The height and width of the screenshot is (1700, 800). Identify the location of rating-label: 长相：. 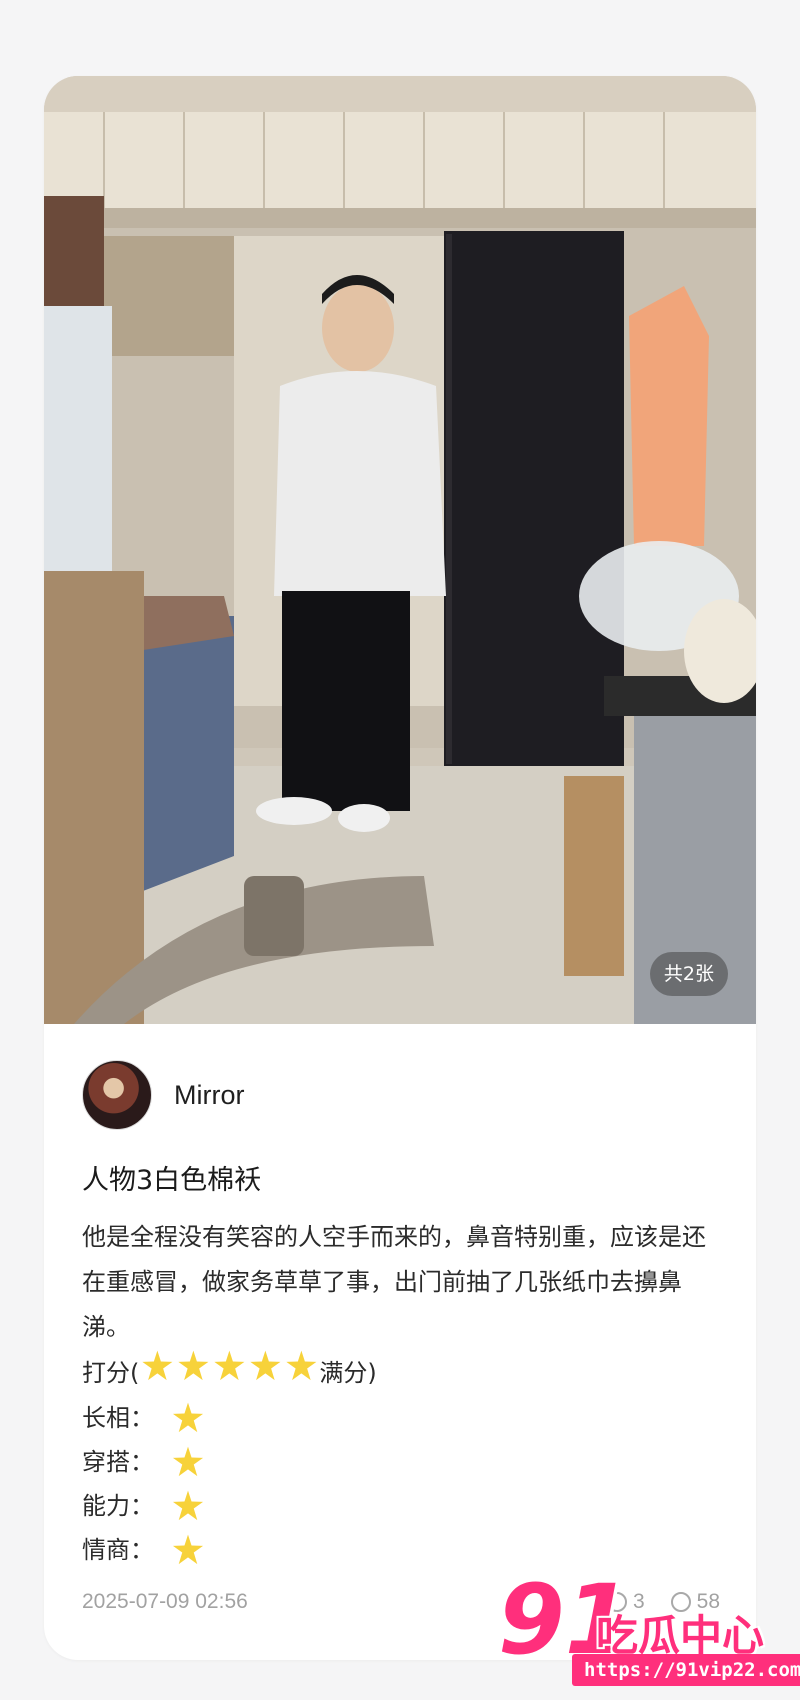
(118, 1418).